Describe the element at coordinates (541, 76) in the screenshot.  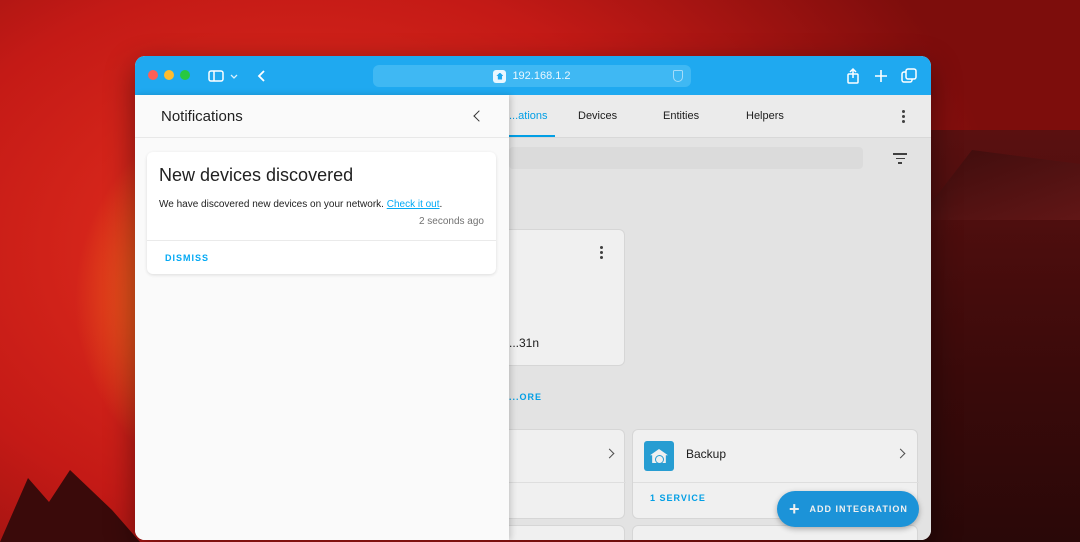
I see `url-text: 192.168.1.2` at that location.